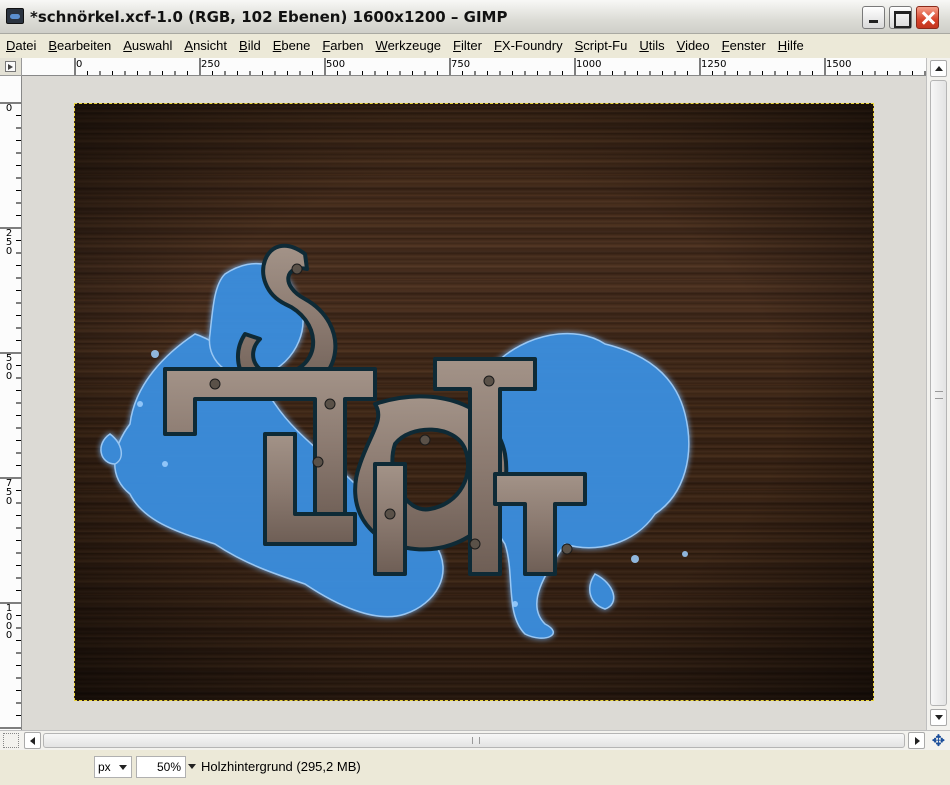 This screenshot has height=785, width=950. I want to click on menu-arrow-icon, so click(10, 66).